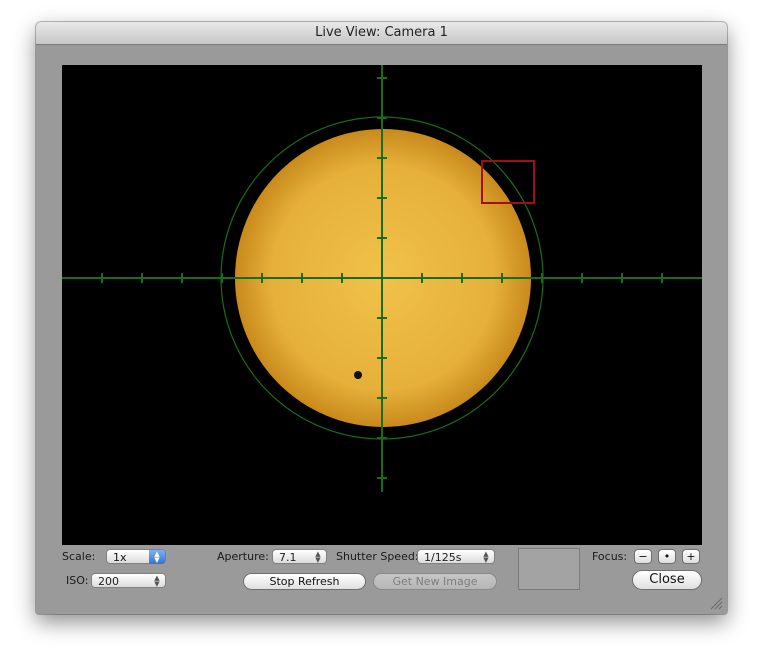 The width and height of the screenshot is (763, 666). What do you see at coordinates (443, 557) in the screenshot?
I see `shutter-speed-value: 1/125s` at bounding box center [443, 557].